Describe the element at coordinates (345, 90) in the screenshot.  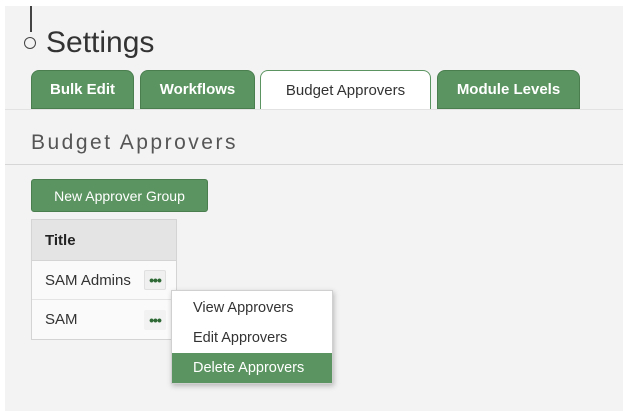
I see `tab-budget-approvers: Budget Approvers` at that location.